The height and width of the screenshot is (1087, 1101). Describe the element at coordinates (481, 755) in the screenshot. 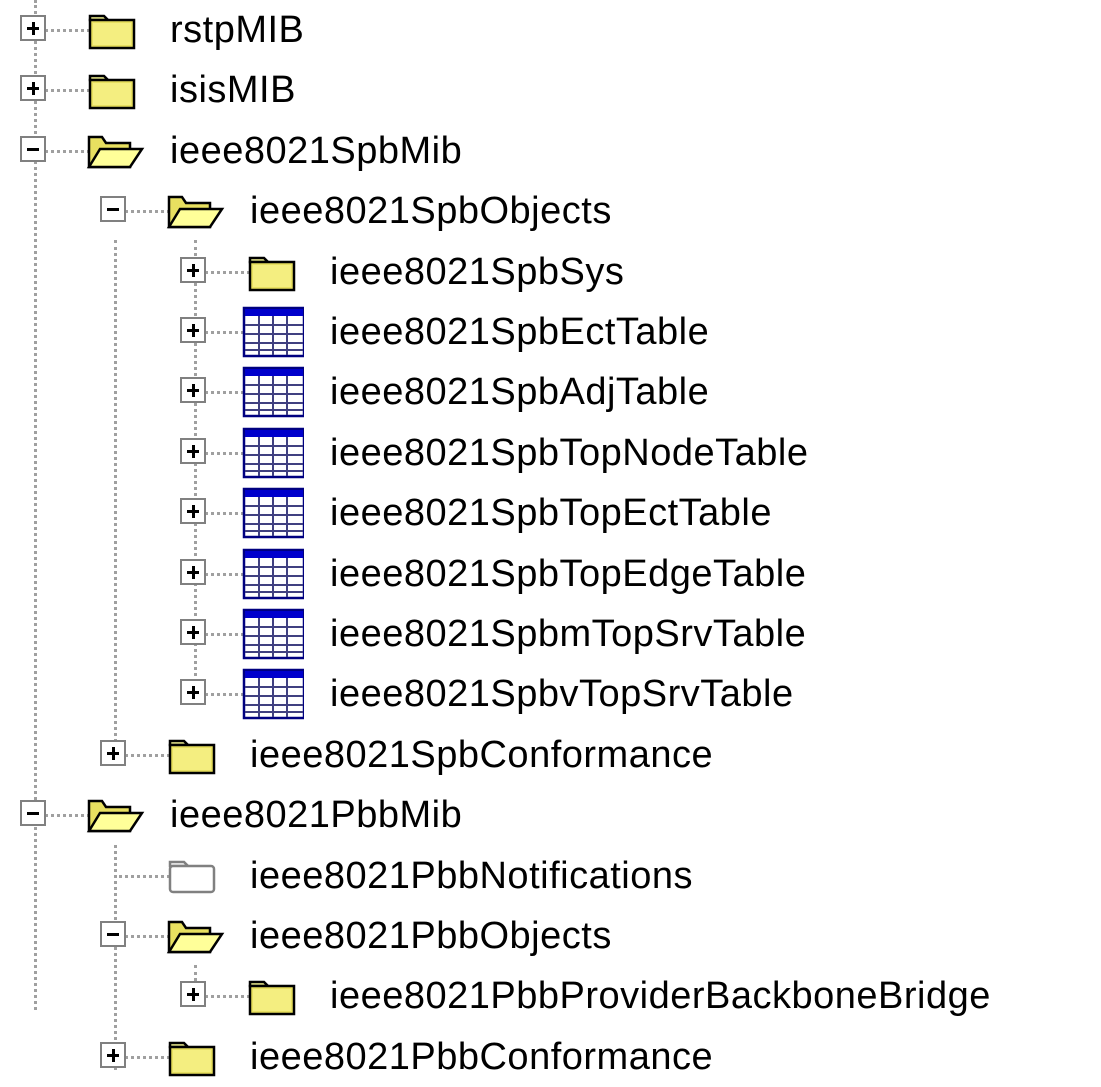

I see `tree-node-label: ieee8021SpbConformance` at that location.